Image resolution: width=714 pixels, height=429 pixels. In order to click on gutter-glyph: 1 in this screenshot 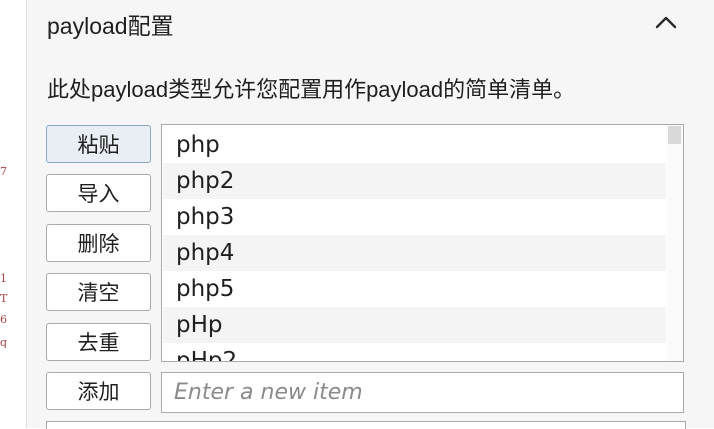, I will do `click(3, 278)`.